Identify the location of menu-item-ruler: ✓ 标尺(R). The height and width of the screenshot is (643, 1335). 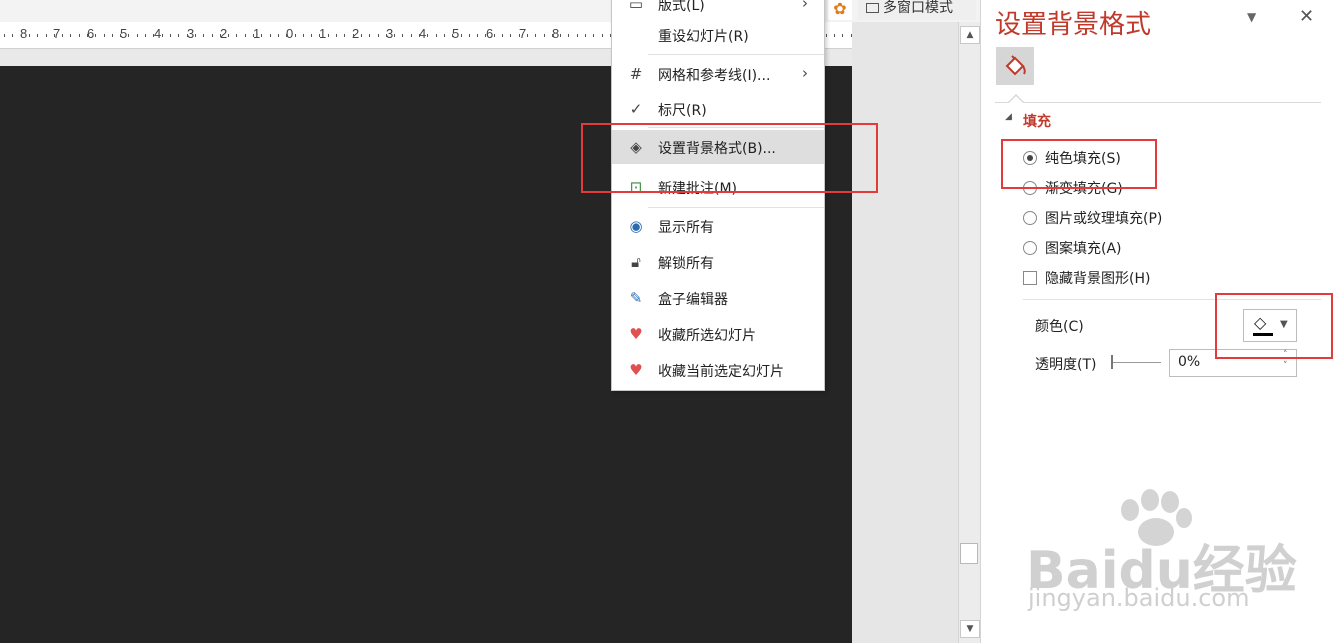
(718, 109).